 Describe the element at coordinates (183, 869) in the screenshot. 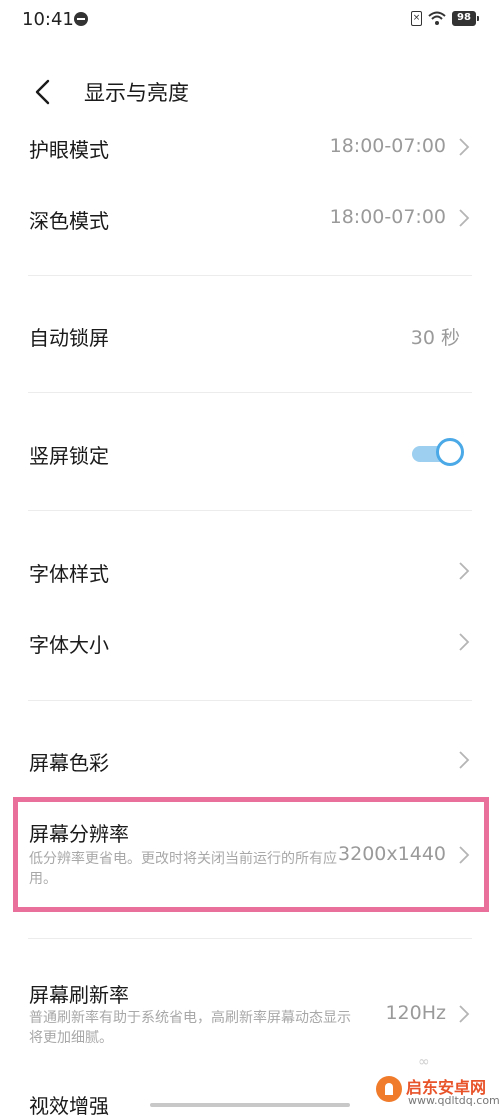

I see `resolution-description: 低分辨率更省电。更改时将关闭当前运行的所有应用。` at that location.